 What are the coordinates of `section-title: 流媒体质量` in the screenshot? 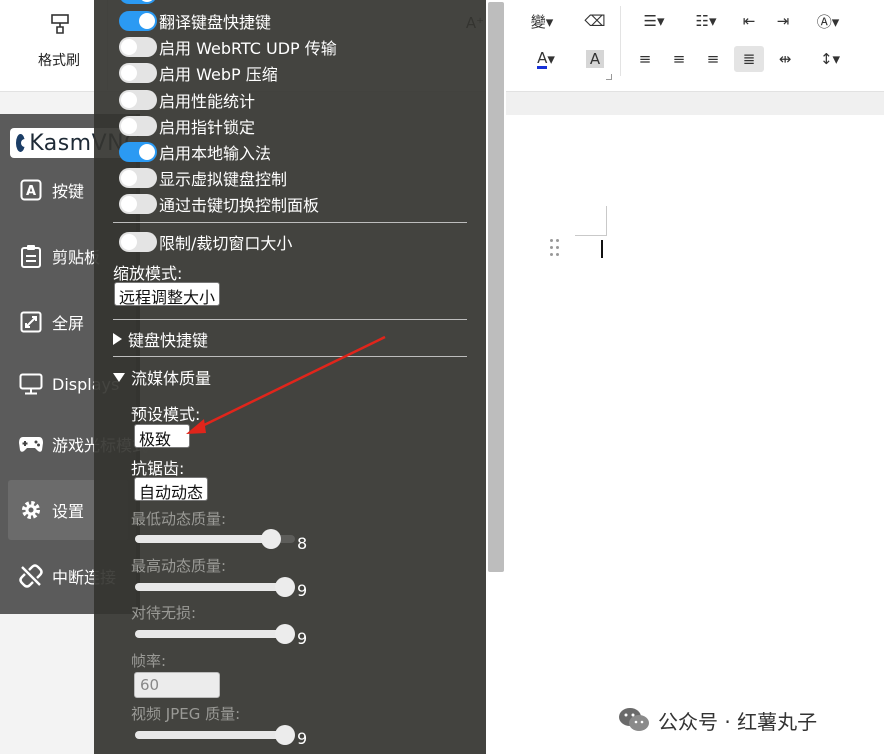 It's located at (171, 378).